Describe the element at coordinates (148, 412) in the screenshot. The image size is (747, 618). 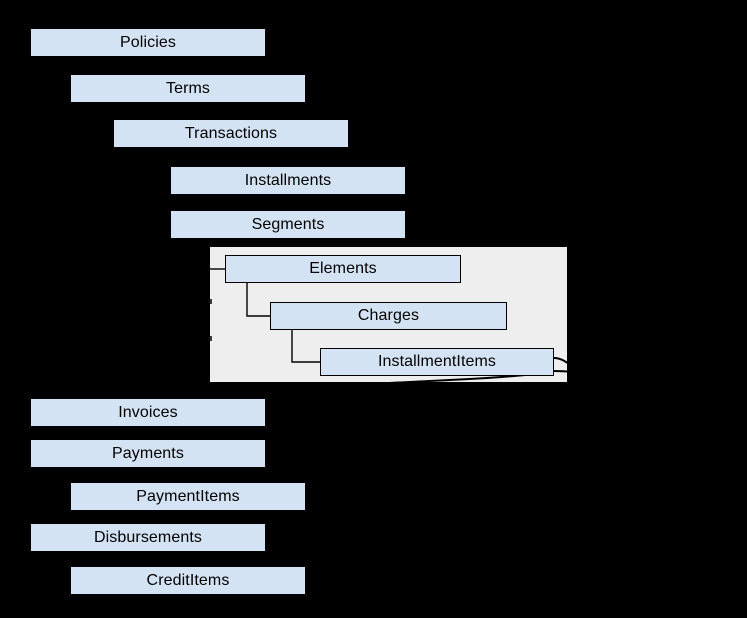
I see `node-invoices: Invoices` at that location.